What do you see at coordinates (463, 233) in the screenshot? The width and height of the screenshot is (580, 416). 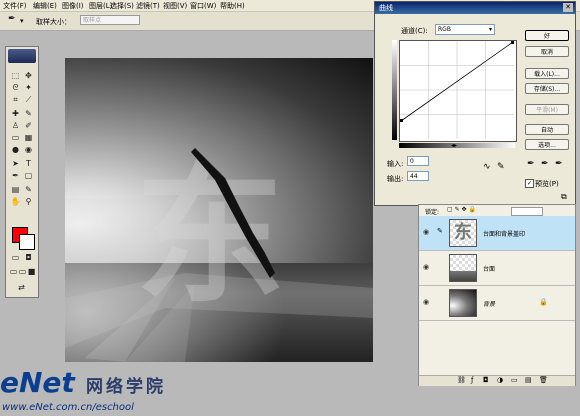 I see `layer-thumbnail: 东` at bounding box center [463, 233].